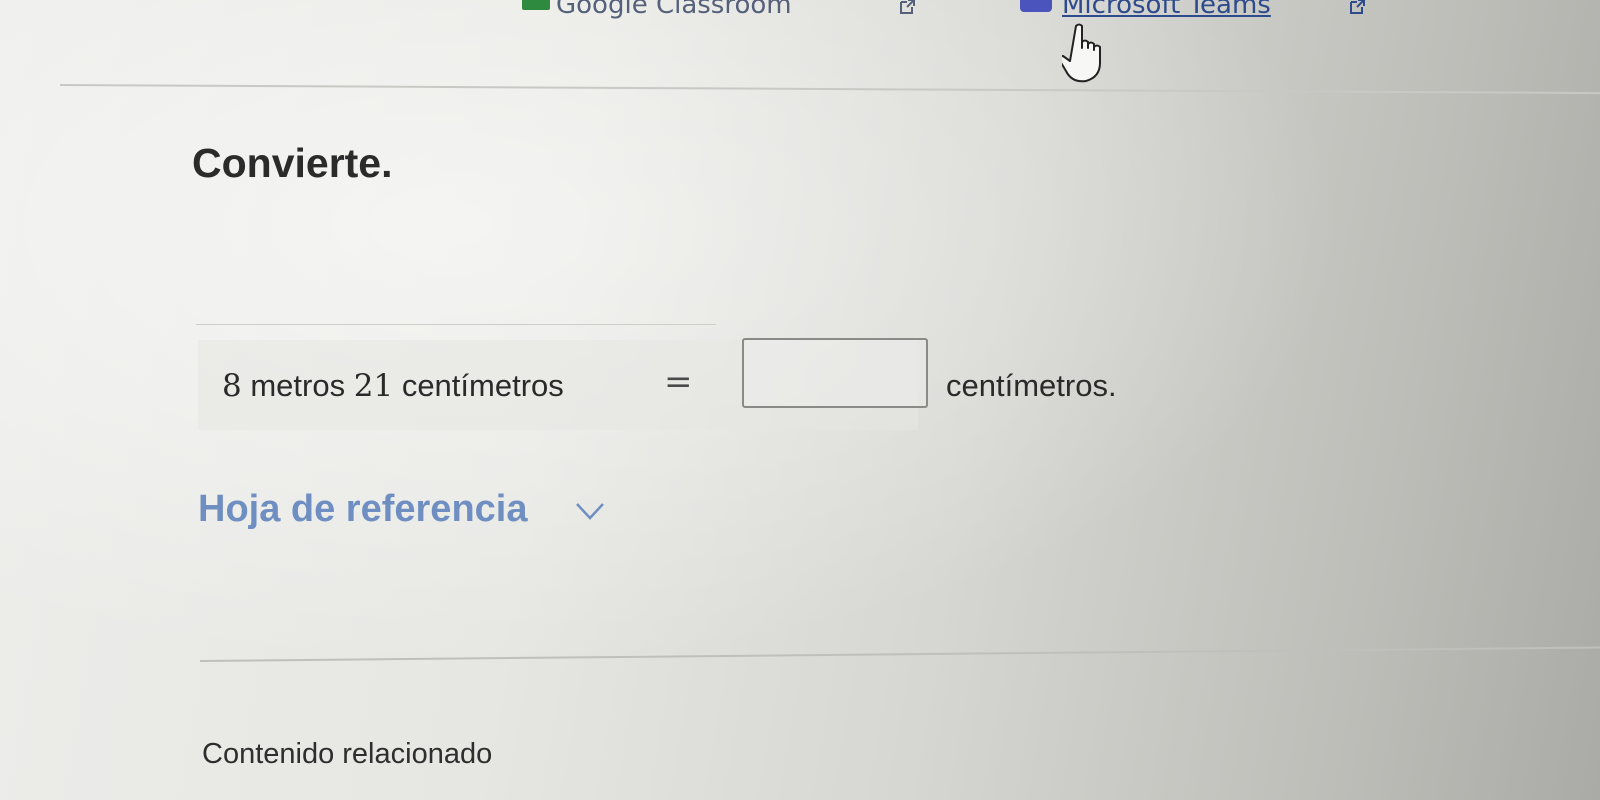 The height and width of the screenshot is (800, 1600). I want to click on section-divider, so click(899, 654).